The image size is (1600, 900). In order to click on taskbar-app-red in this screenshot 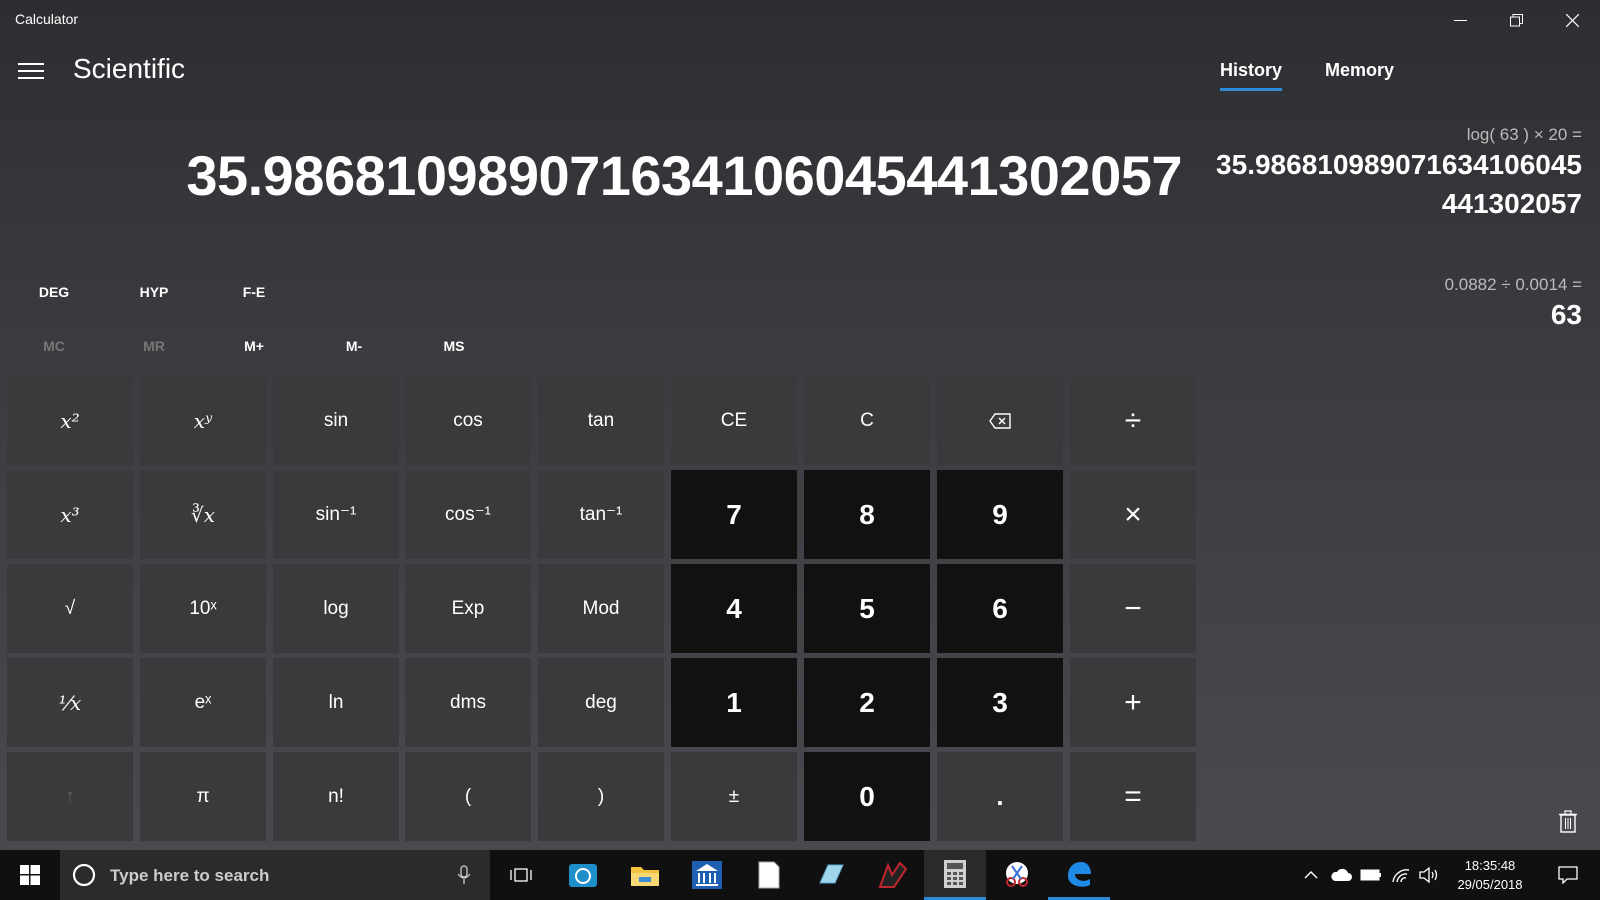, I will do `click(893, 875)`.